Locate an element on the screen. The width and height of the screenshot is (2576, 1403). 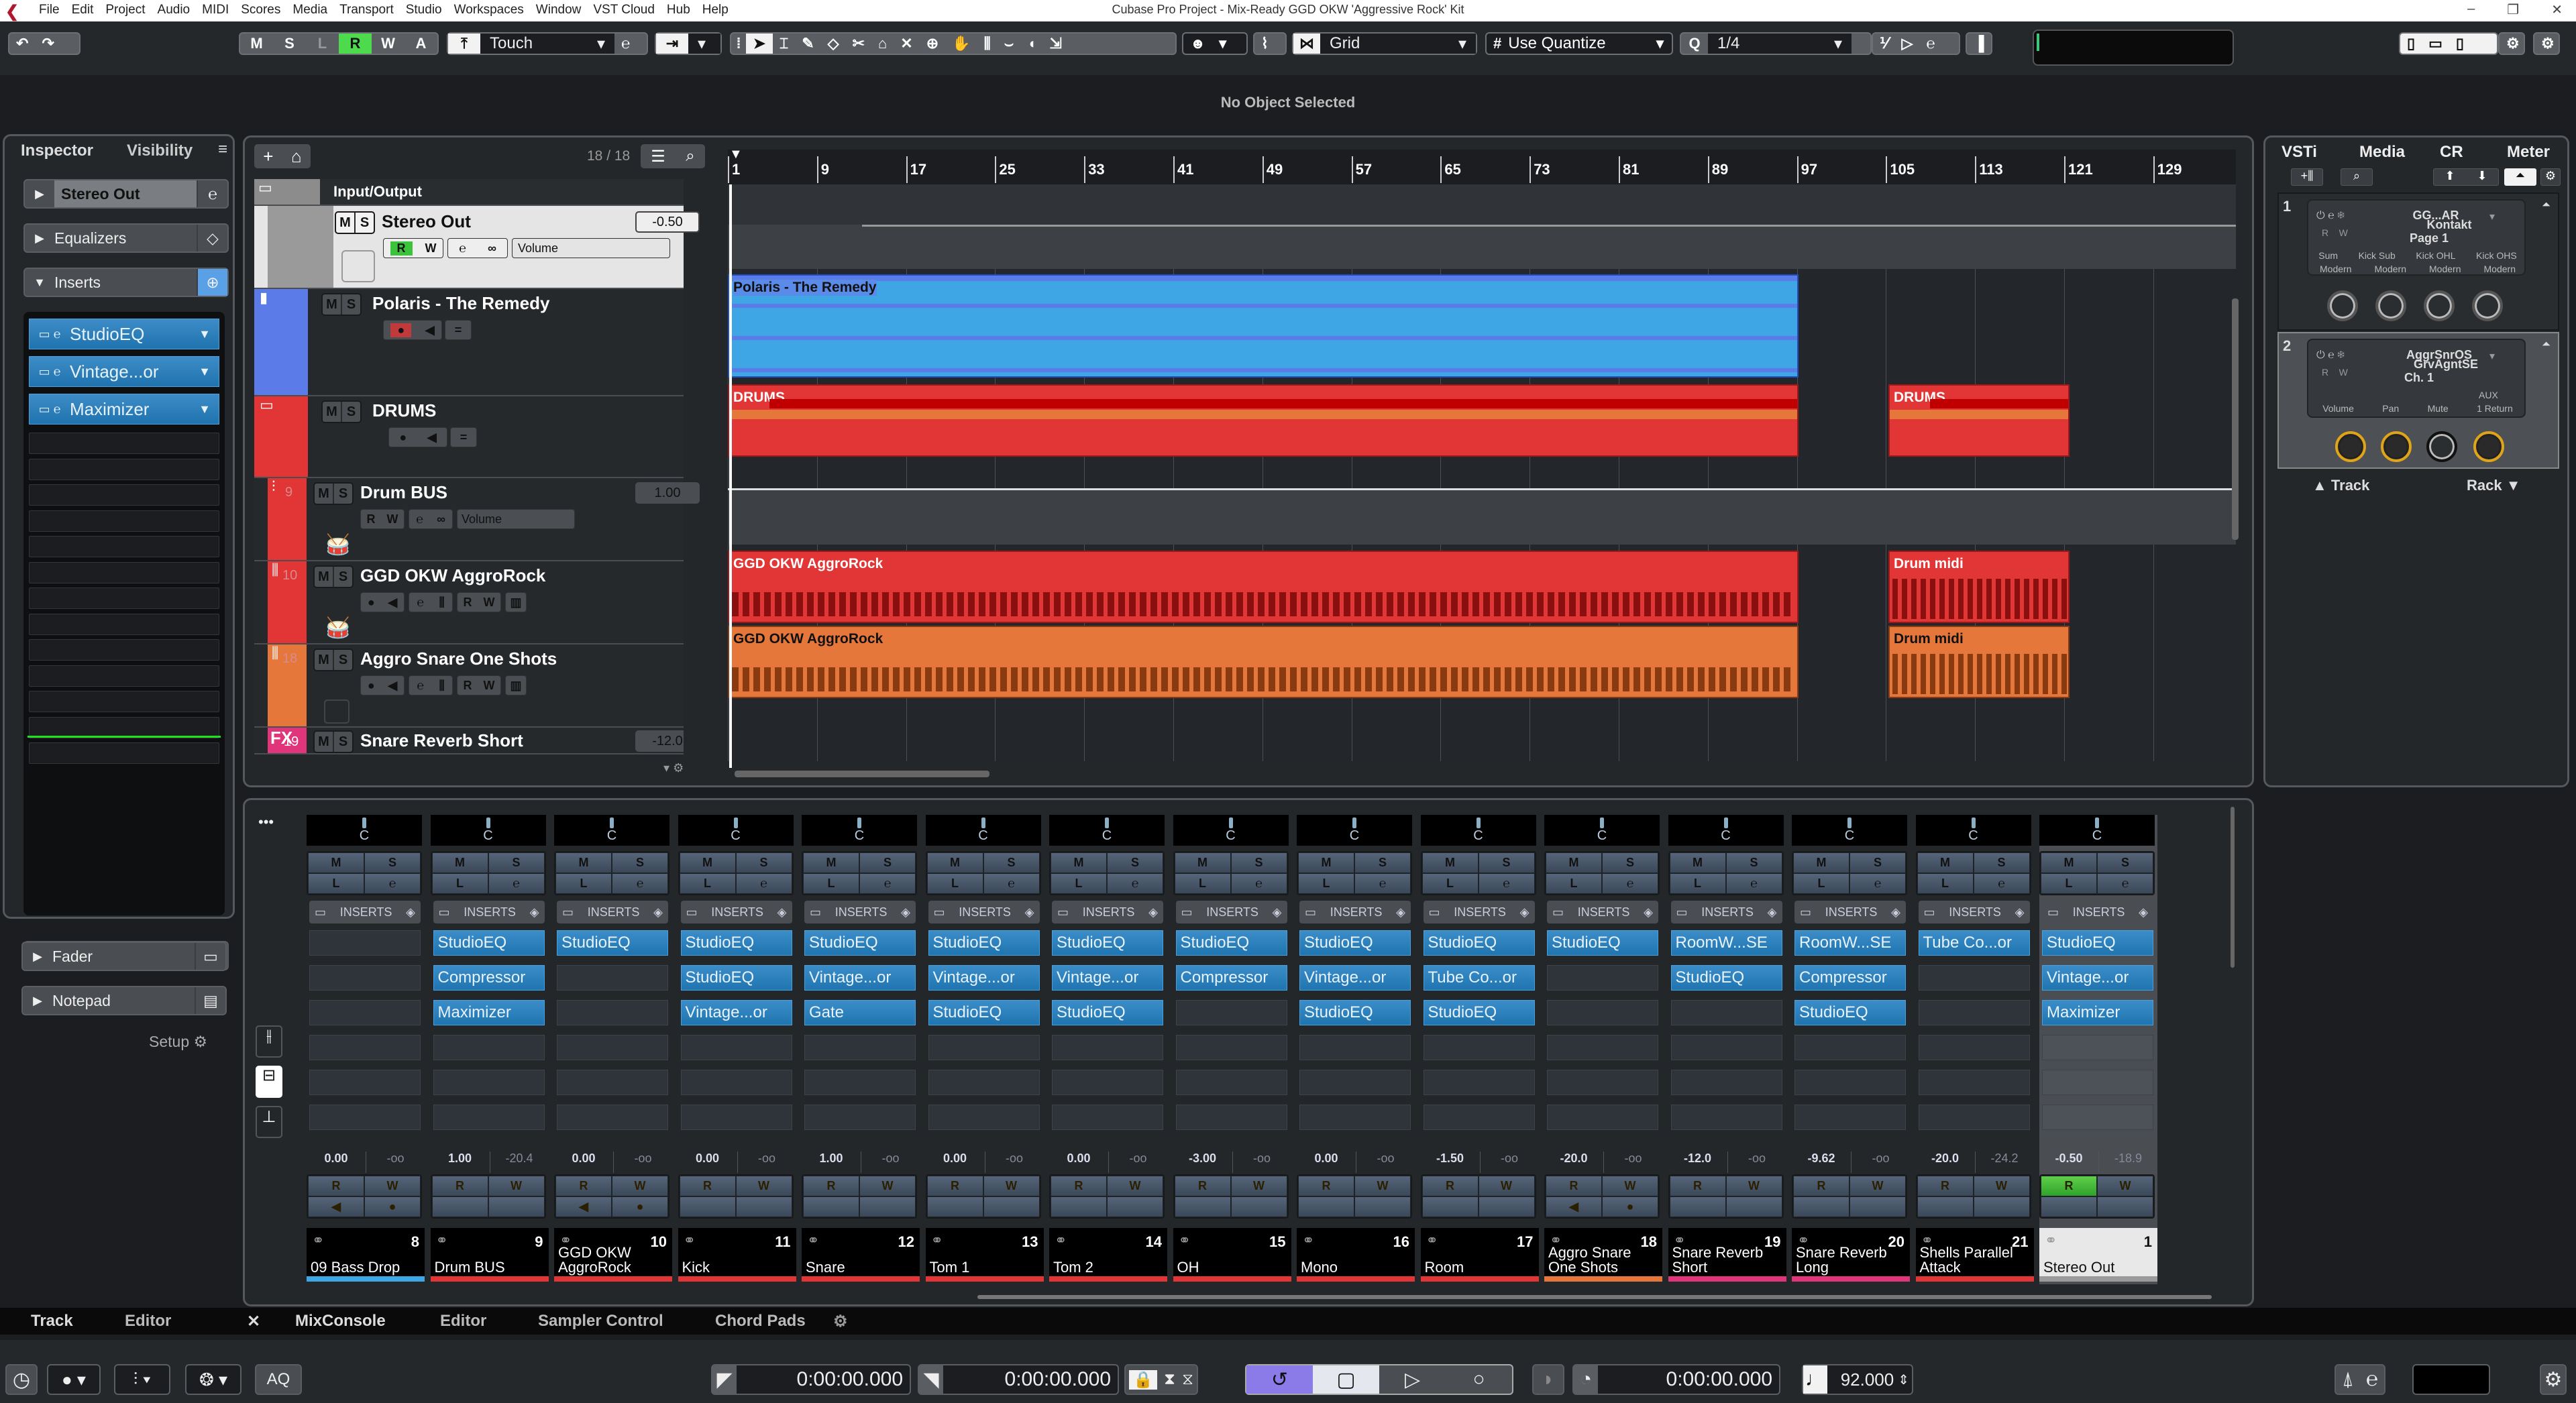
tab-track: Track is located at coordinates (52, 1321).